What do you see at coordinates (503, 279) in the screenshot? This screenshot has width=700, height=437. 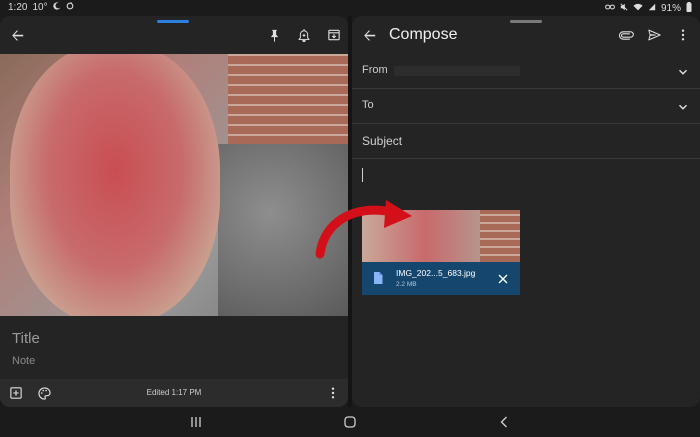 I see `close-icon` at bounding box center [503, 279].